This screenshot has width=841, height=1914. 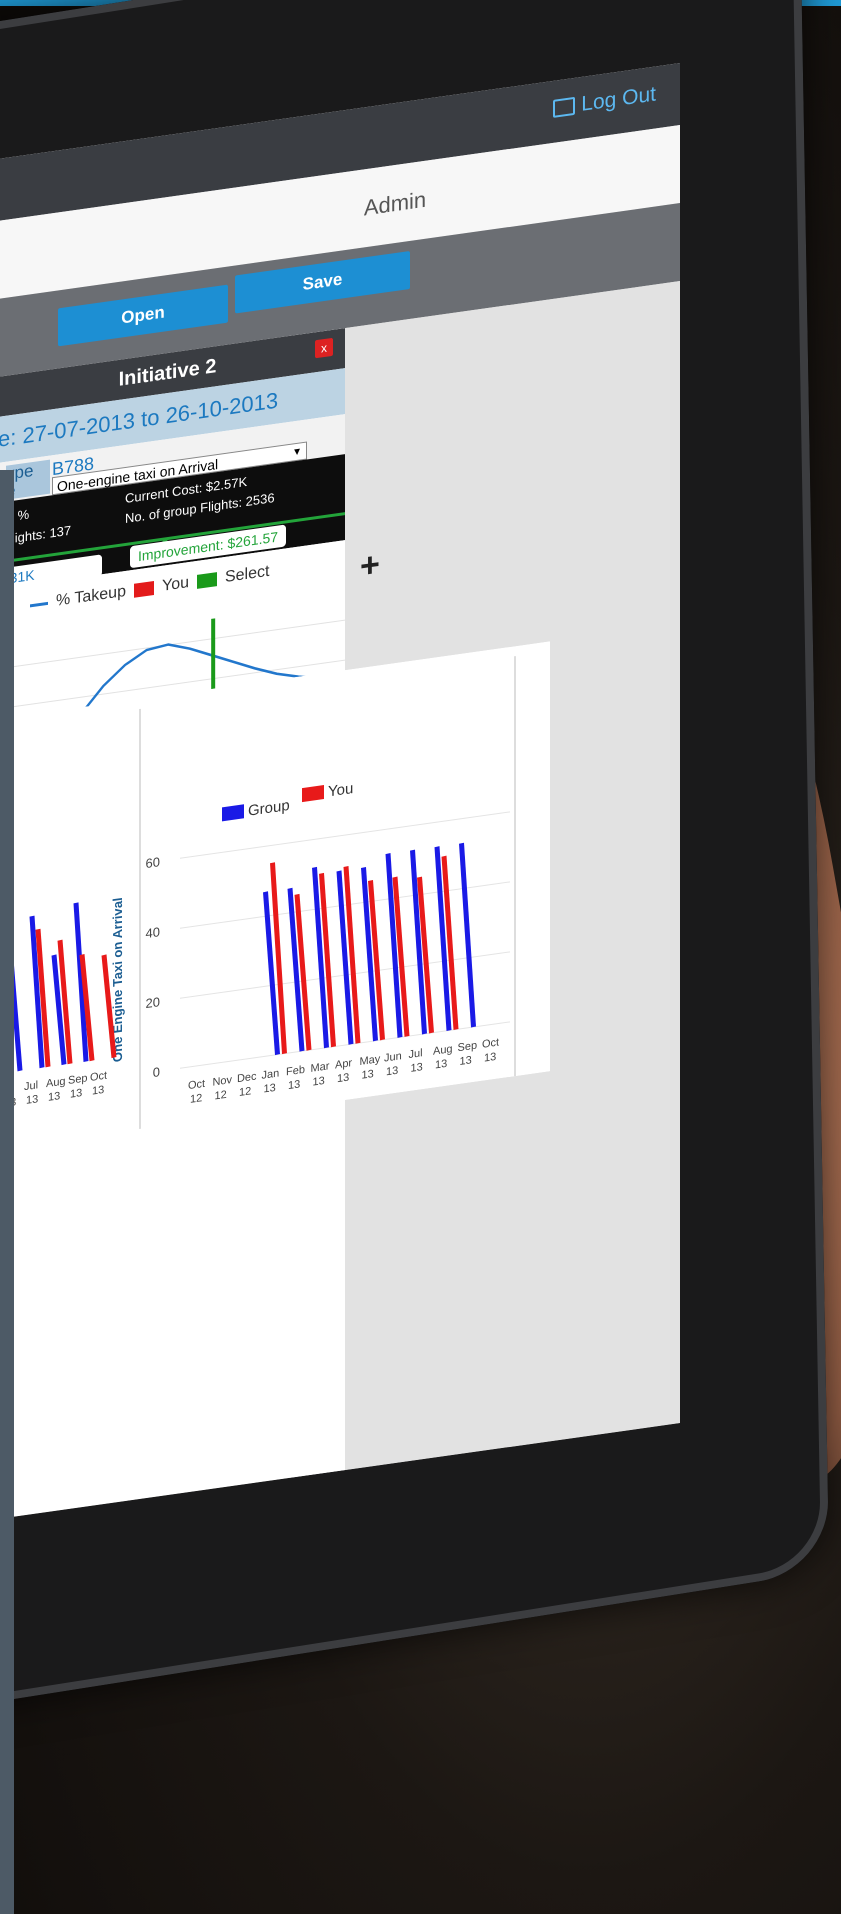 What do you see at coordinates (416, 1054) in the screenshot?
I see `x-tick-label: Jul` at bounding box center [416, 1054].